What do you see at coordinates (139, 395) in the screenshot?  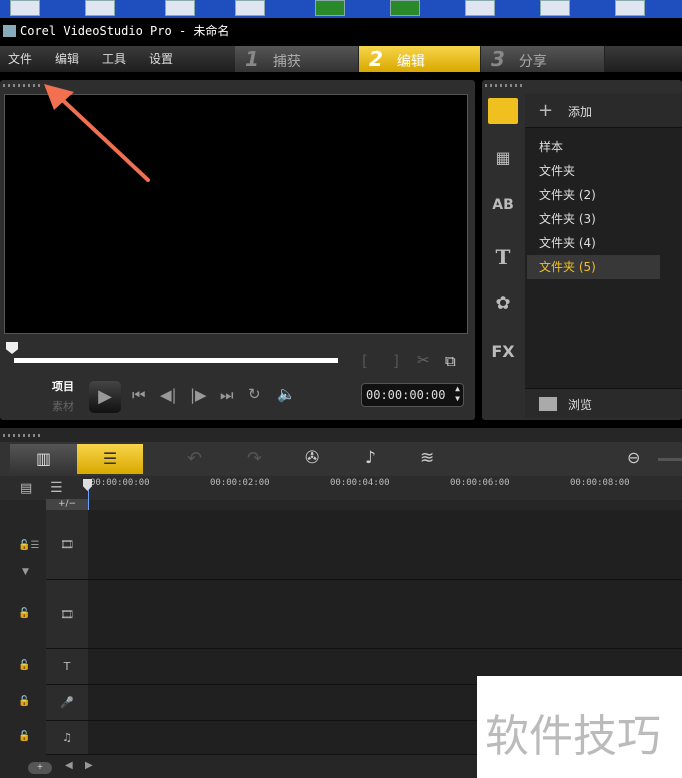 I see `home-icon: ⏮` at bounding box center [139, 395].